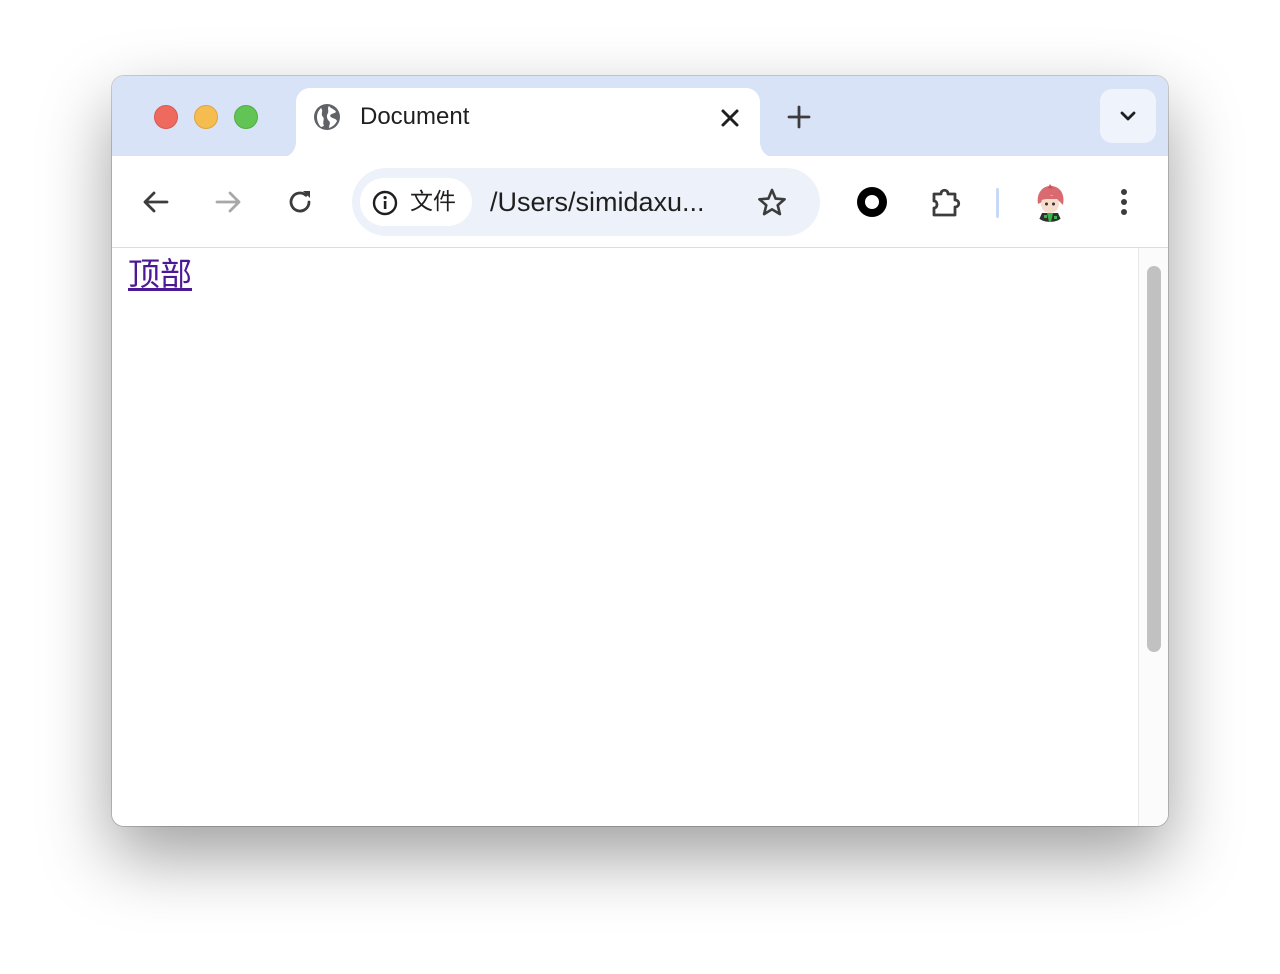 Image resolution: width=1280 pixels, height=974 pixels. I want to click on top-link: 顶部, so click(160, 274).